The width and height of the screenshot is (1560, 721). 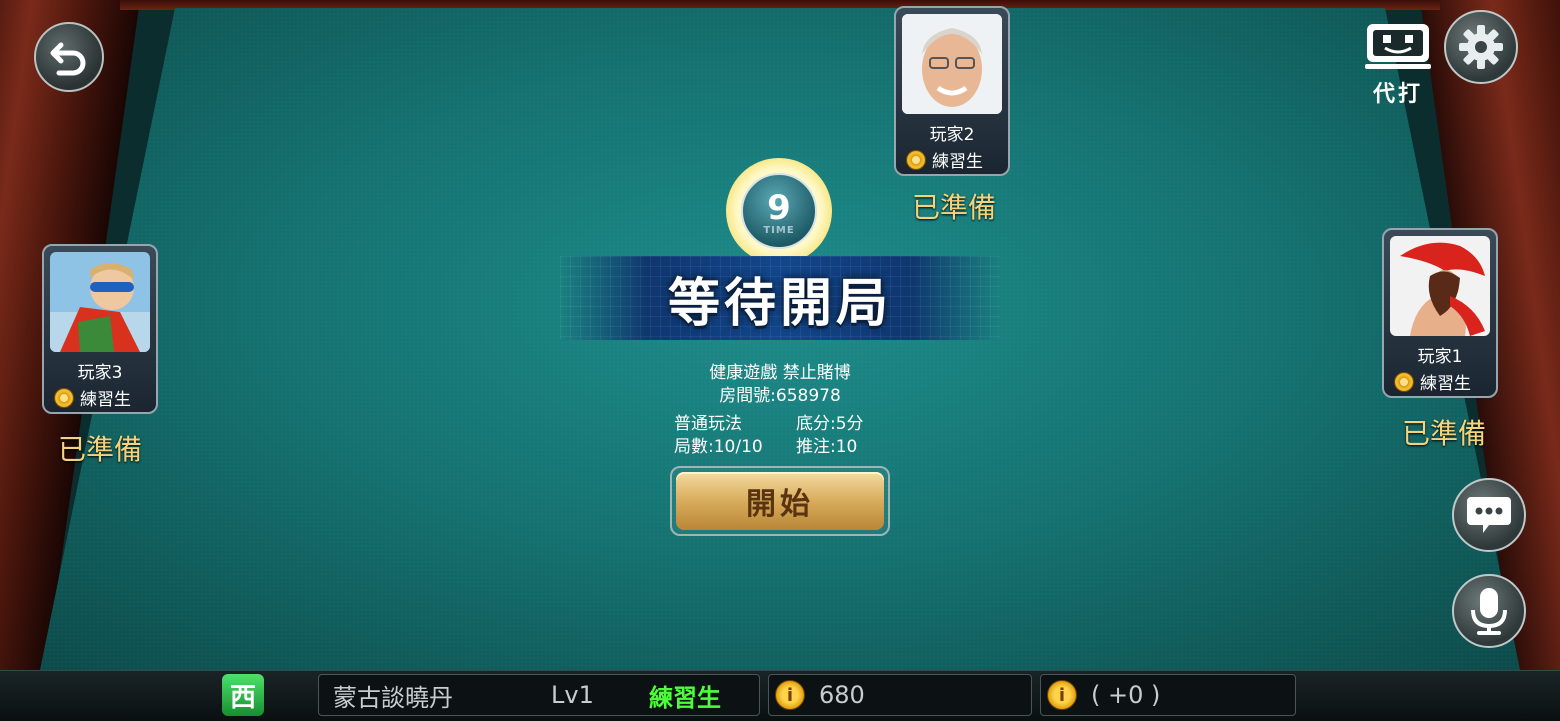 I want to click on coin-panel: i 680, so click(x=900, y=695).